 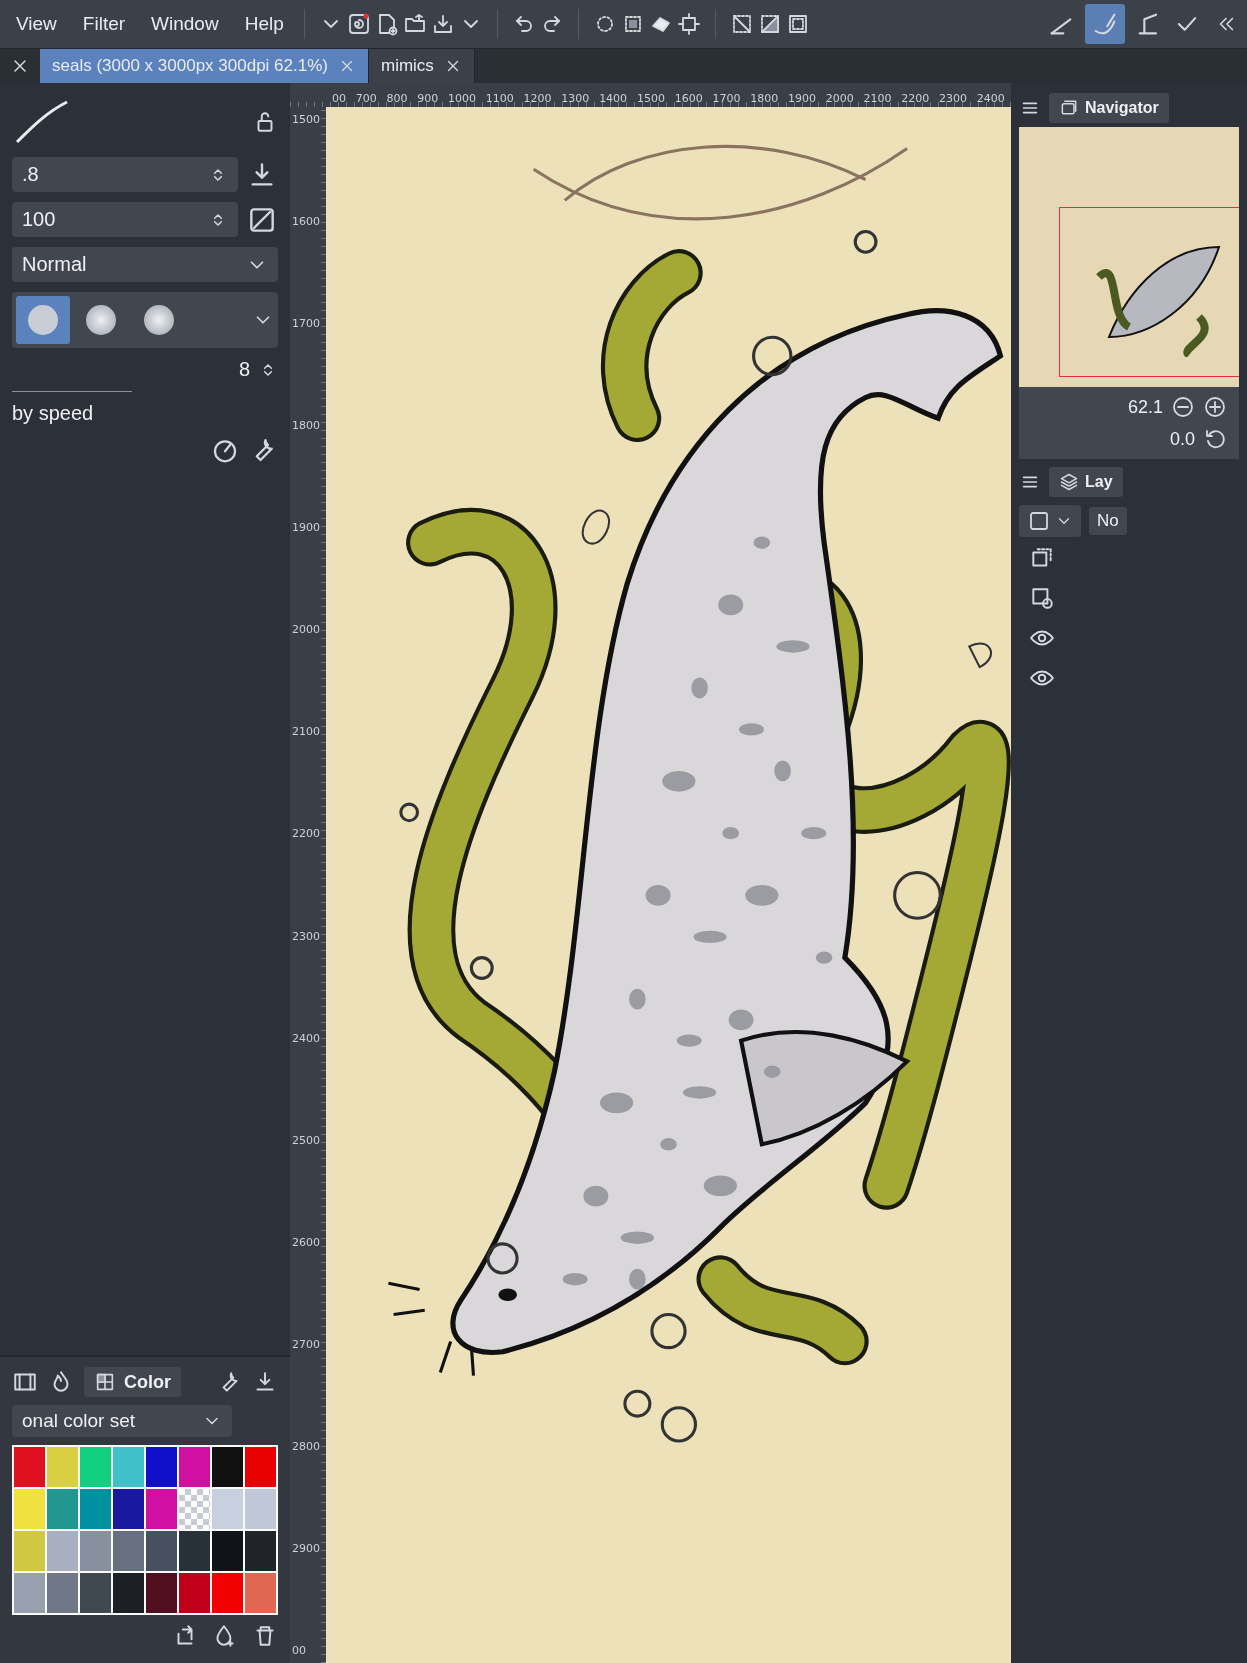 I want to click on ruler-label: 700, so click(x=366, y=98).